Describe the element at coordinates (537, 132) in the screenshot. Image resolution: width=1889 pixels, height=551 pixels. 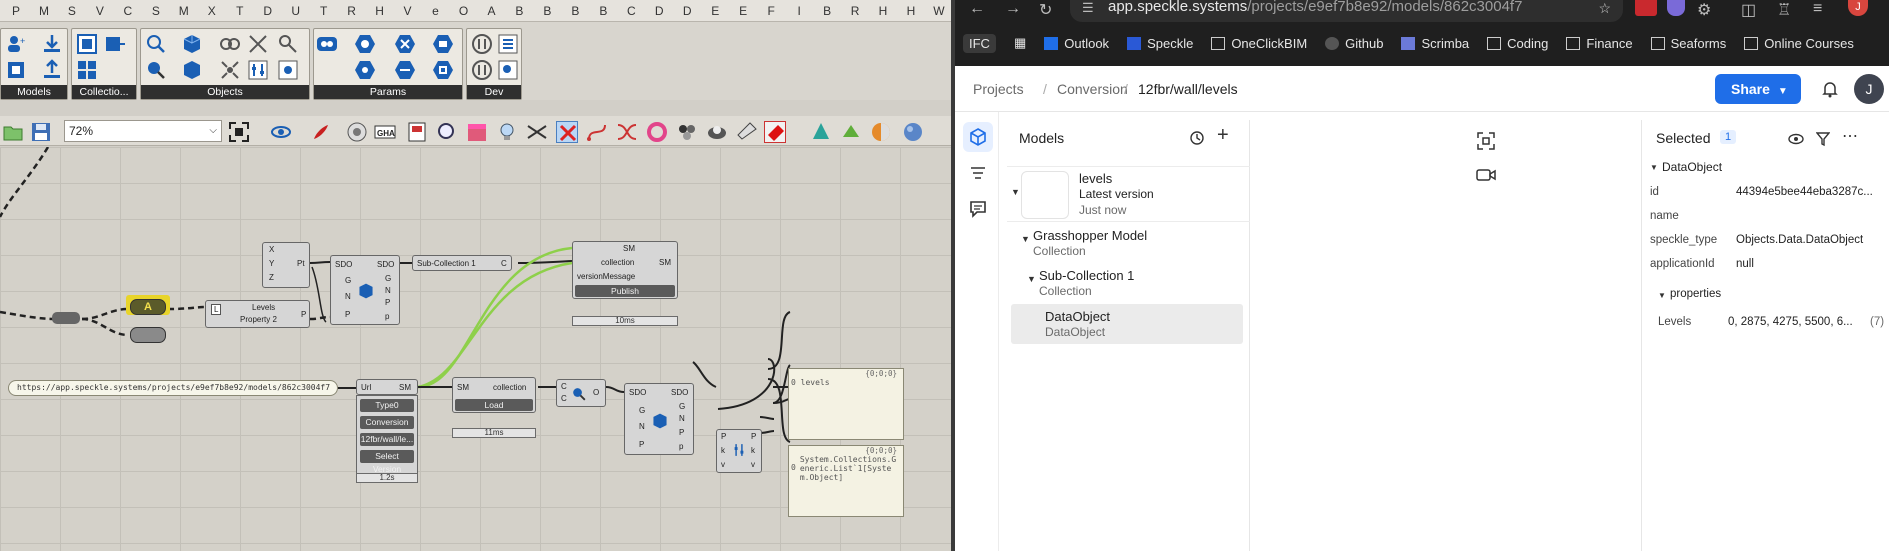
I see `wire-display-icon` at that location.